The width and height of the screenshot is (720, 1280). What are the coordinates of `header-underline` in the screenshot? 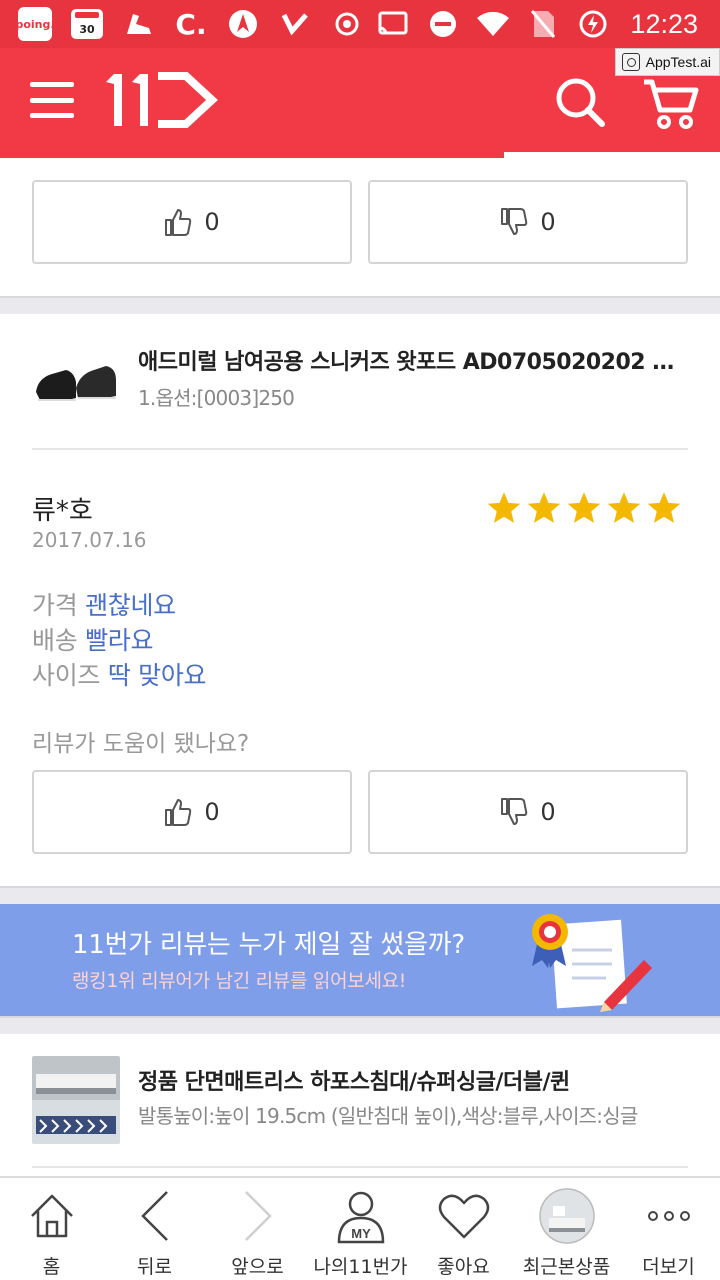 It's located at (252, 155).